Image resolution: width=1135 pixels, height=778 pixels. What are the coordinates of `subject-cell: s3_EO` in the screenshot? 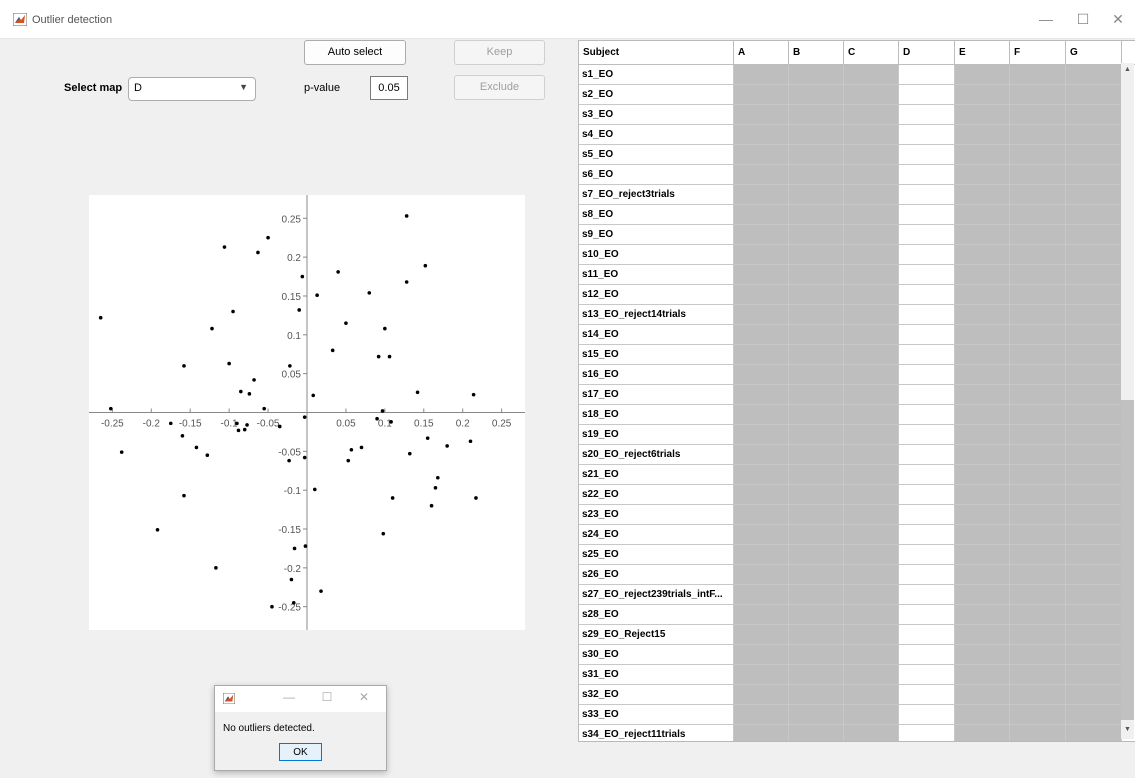 It's located at (656, 115).